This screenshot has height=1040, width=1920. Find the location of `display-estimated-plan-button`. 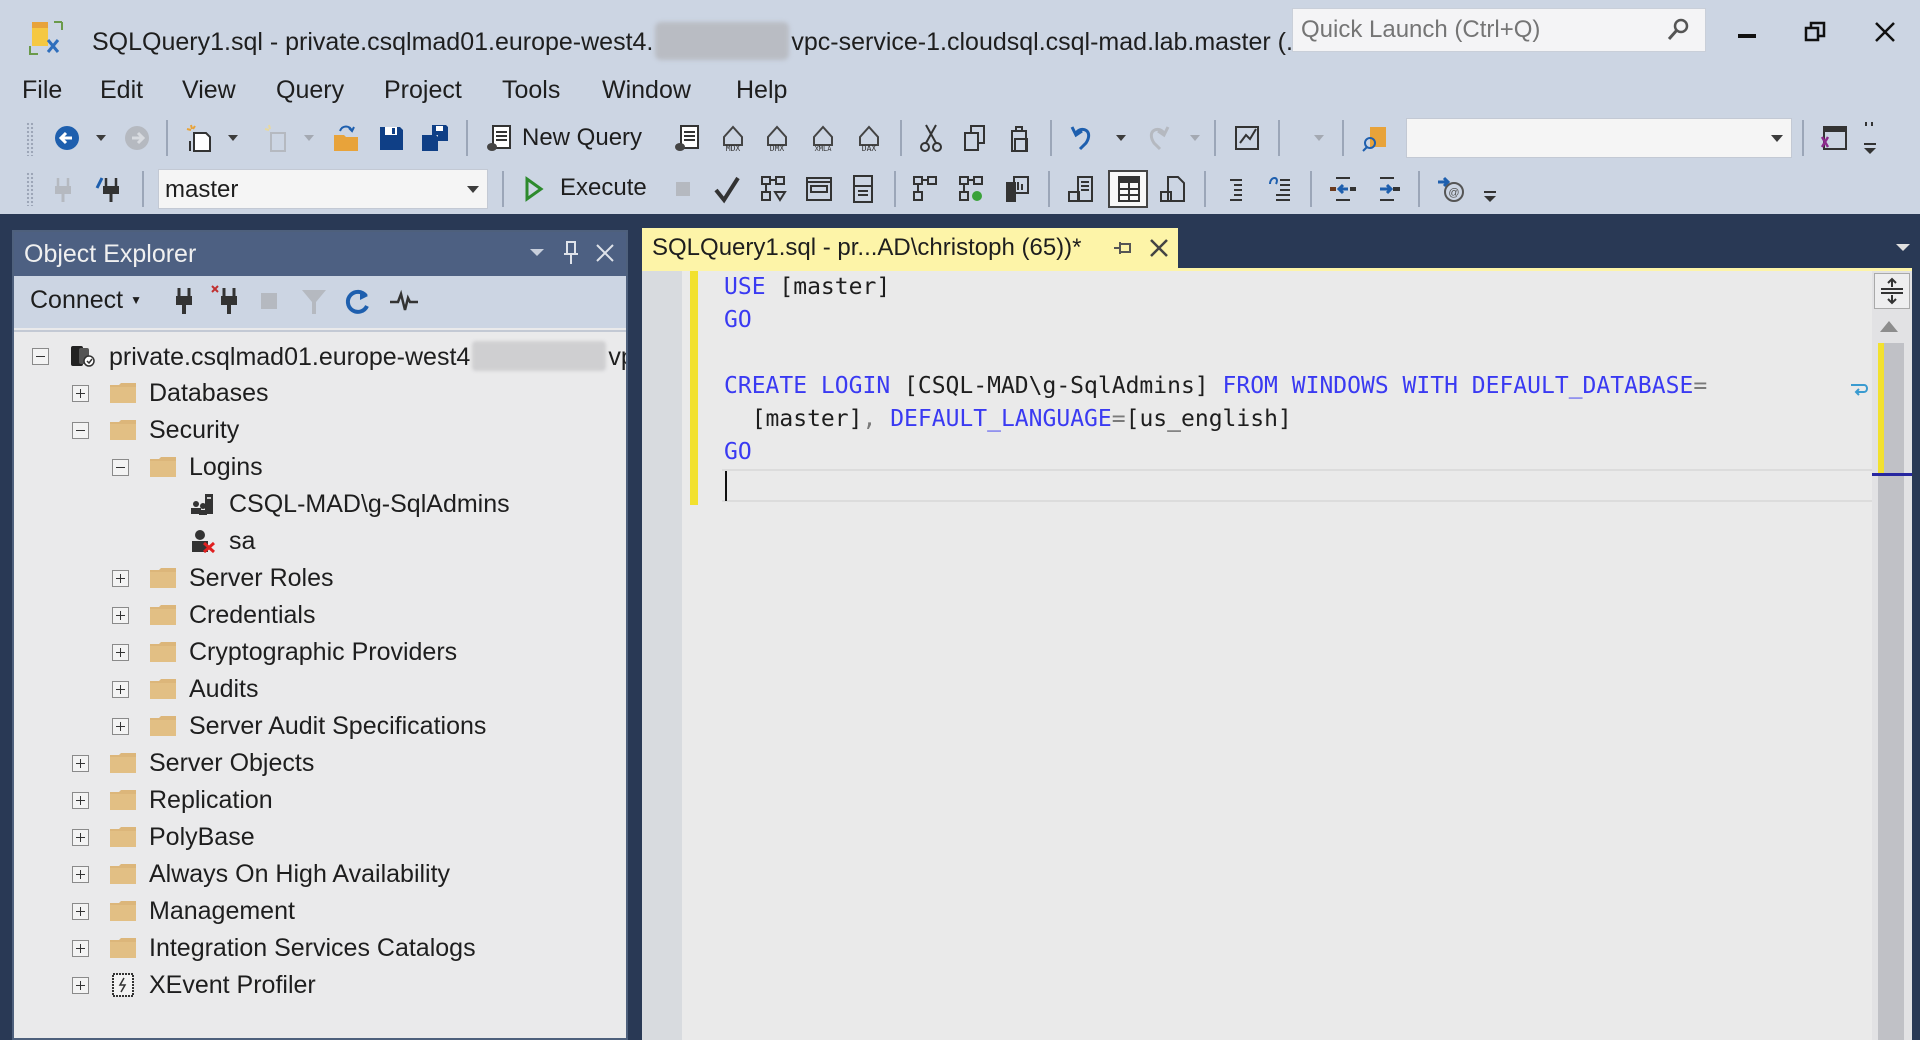

display-estimated-plan-button is located at coordinates (773, 189).